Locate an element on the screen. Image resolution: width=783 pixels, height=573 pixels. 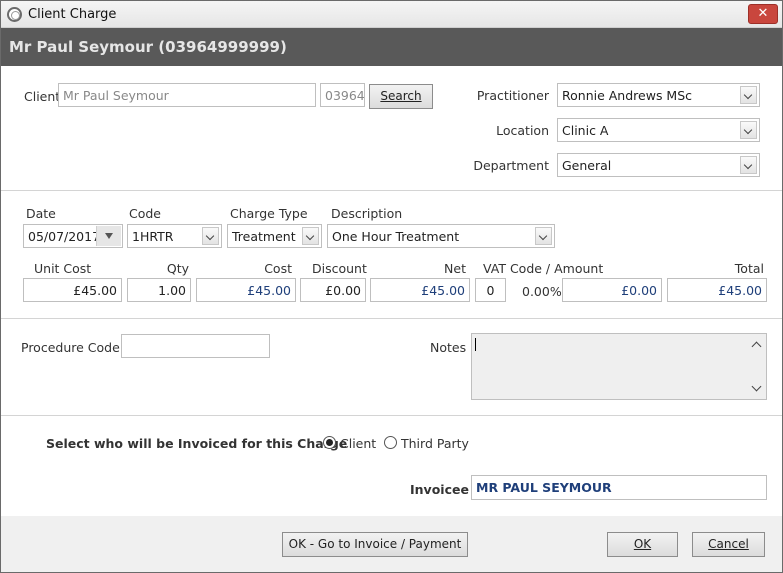
close-icon: ✕ is located at coordinates (763, 13).